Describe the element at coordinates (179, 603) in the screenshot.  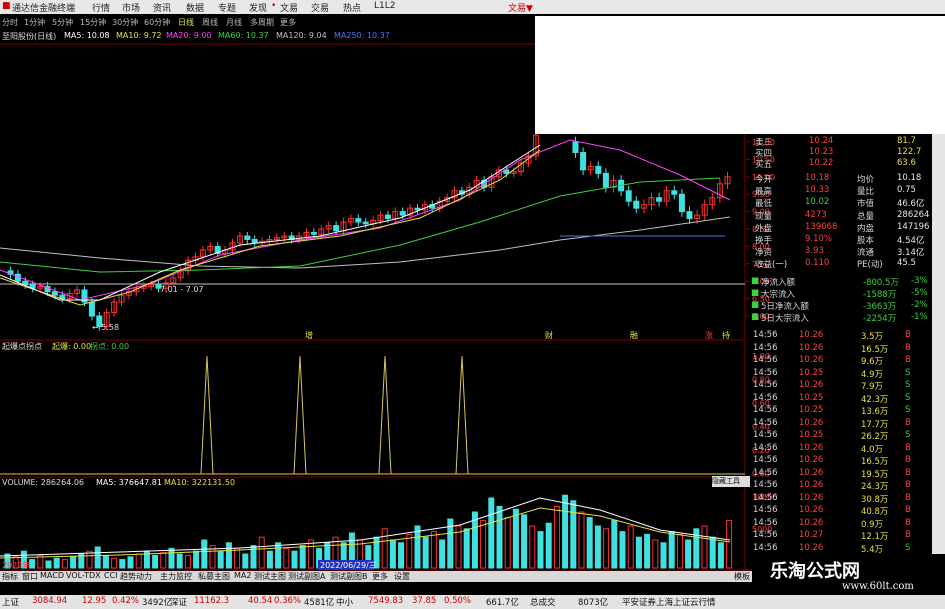
I see `status-item: 深证` at that location.